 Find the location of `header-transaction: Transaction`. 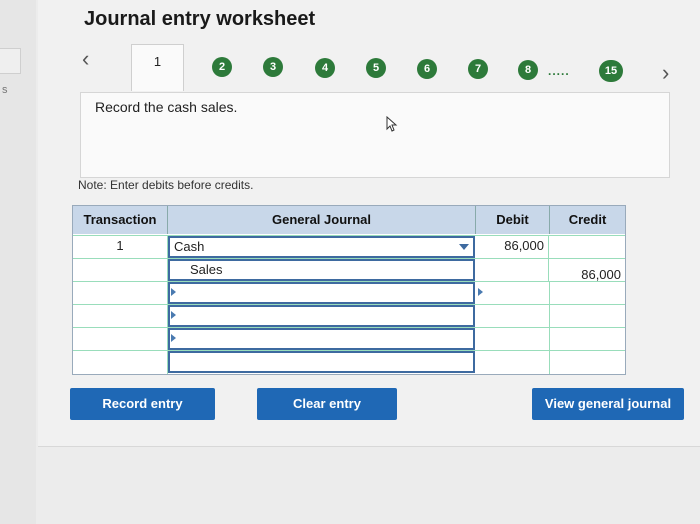

header-transaction: Transaction is located at coordinates (120, 220).